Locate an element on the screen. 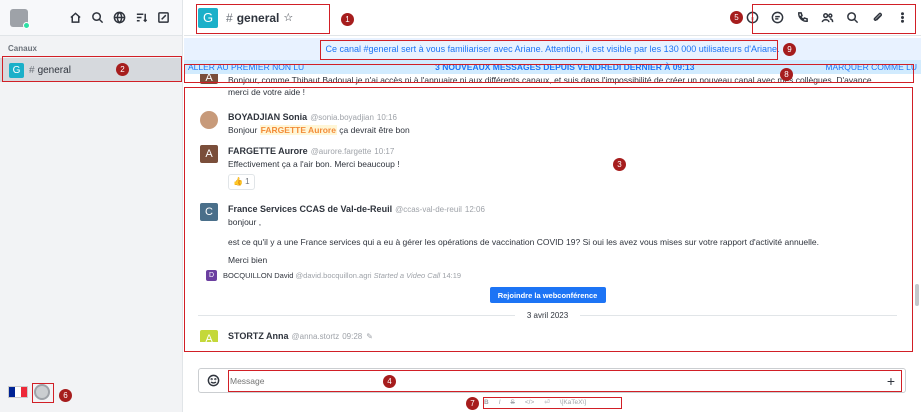  online-status-dot is located at coordinates (26, 25).